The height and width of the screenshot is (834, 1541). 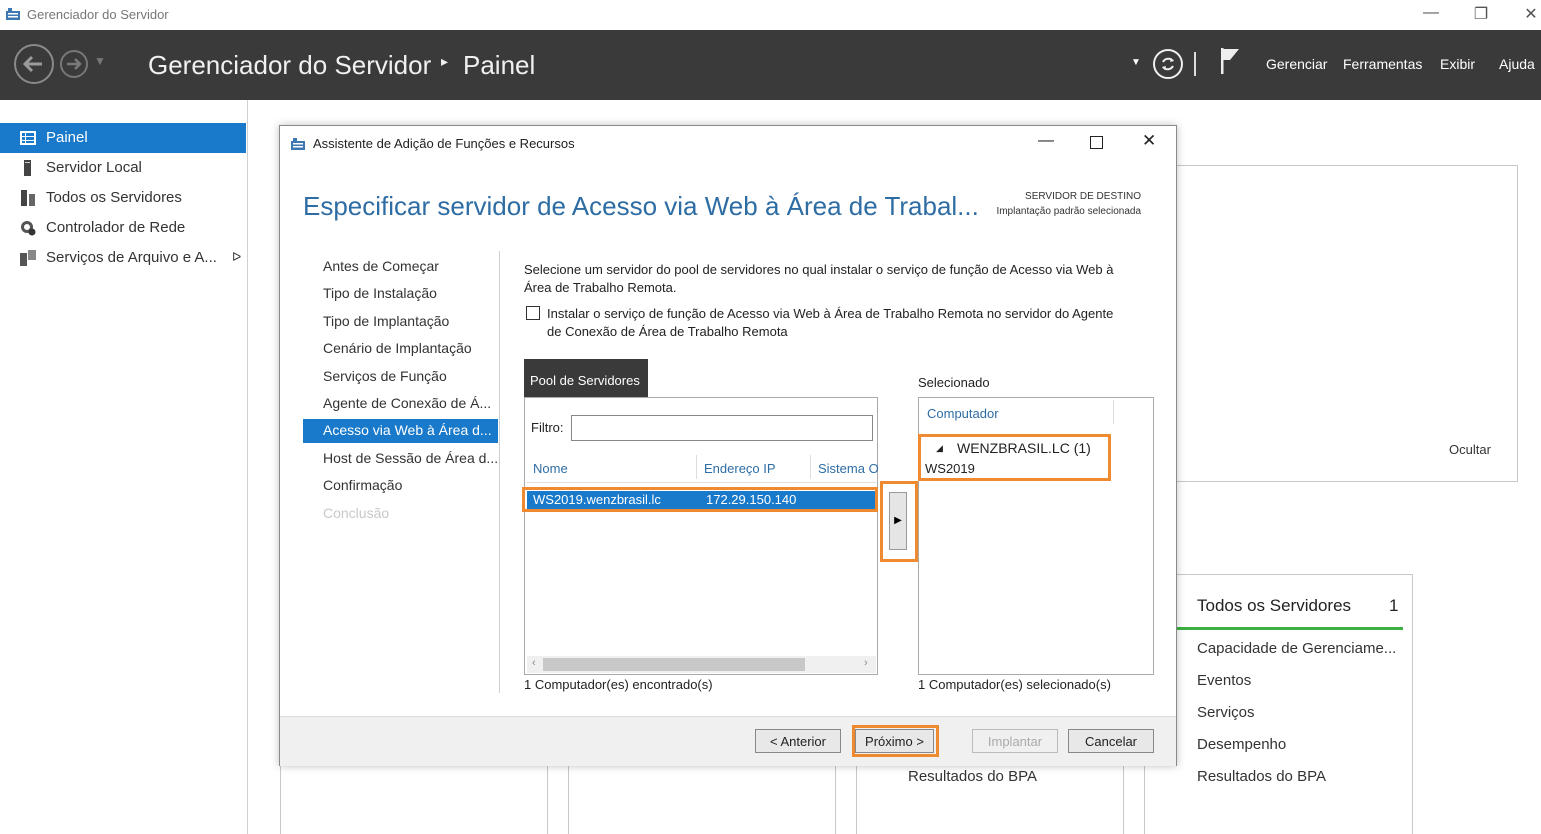 What do you see at coordinates (28, 138) in the screenshot?
I see `dashboard-icon` at bounding box center [28, 138].